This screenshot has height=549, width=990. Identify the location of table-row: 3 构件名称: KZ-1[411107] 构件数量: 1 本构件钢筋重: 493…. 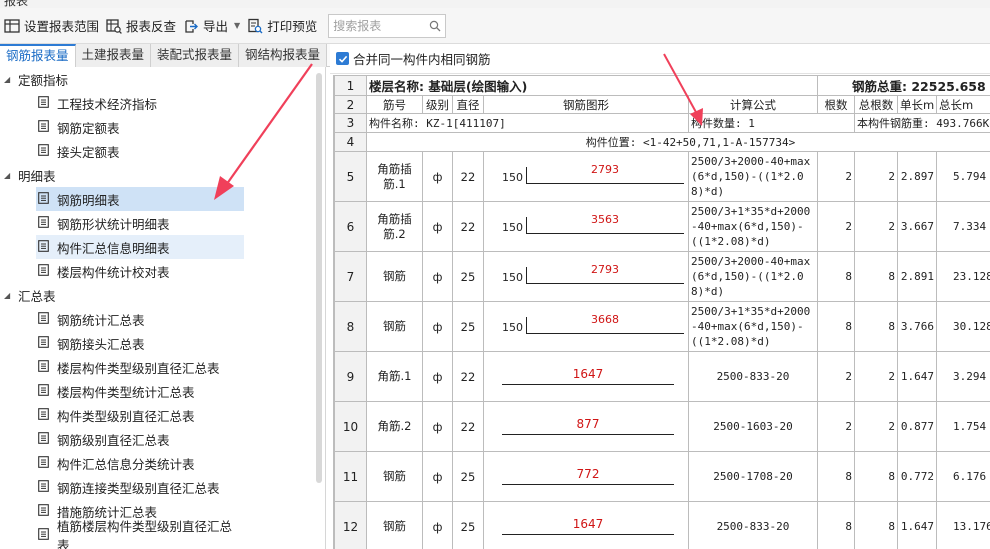
(662, 123).